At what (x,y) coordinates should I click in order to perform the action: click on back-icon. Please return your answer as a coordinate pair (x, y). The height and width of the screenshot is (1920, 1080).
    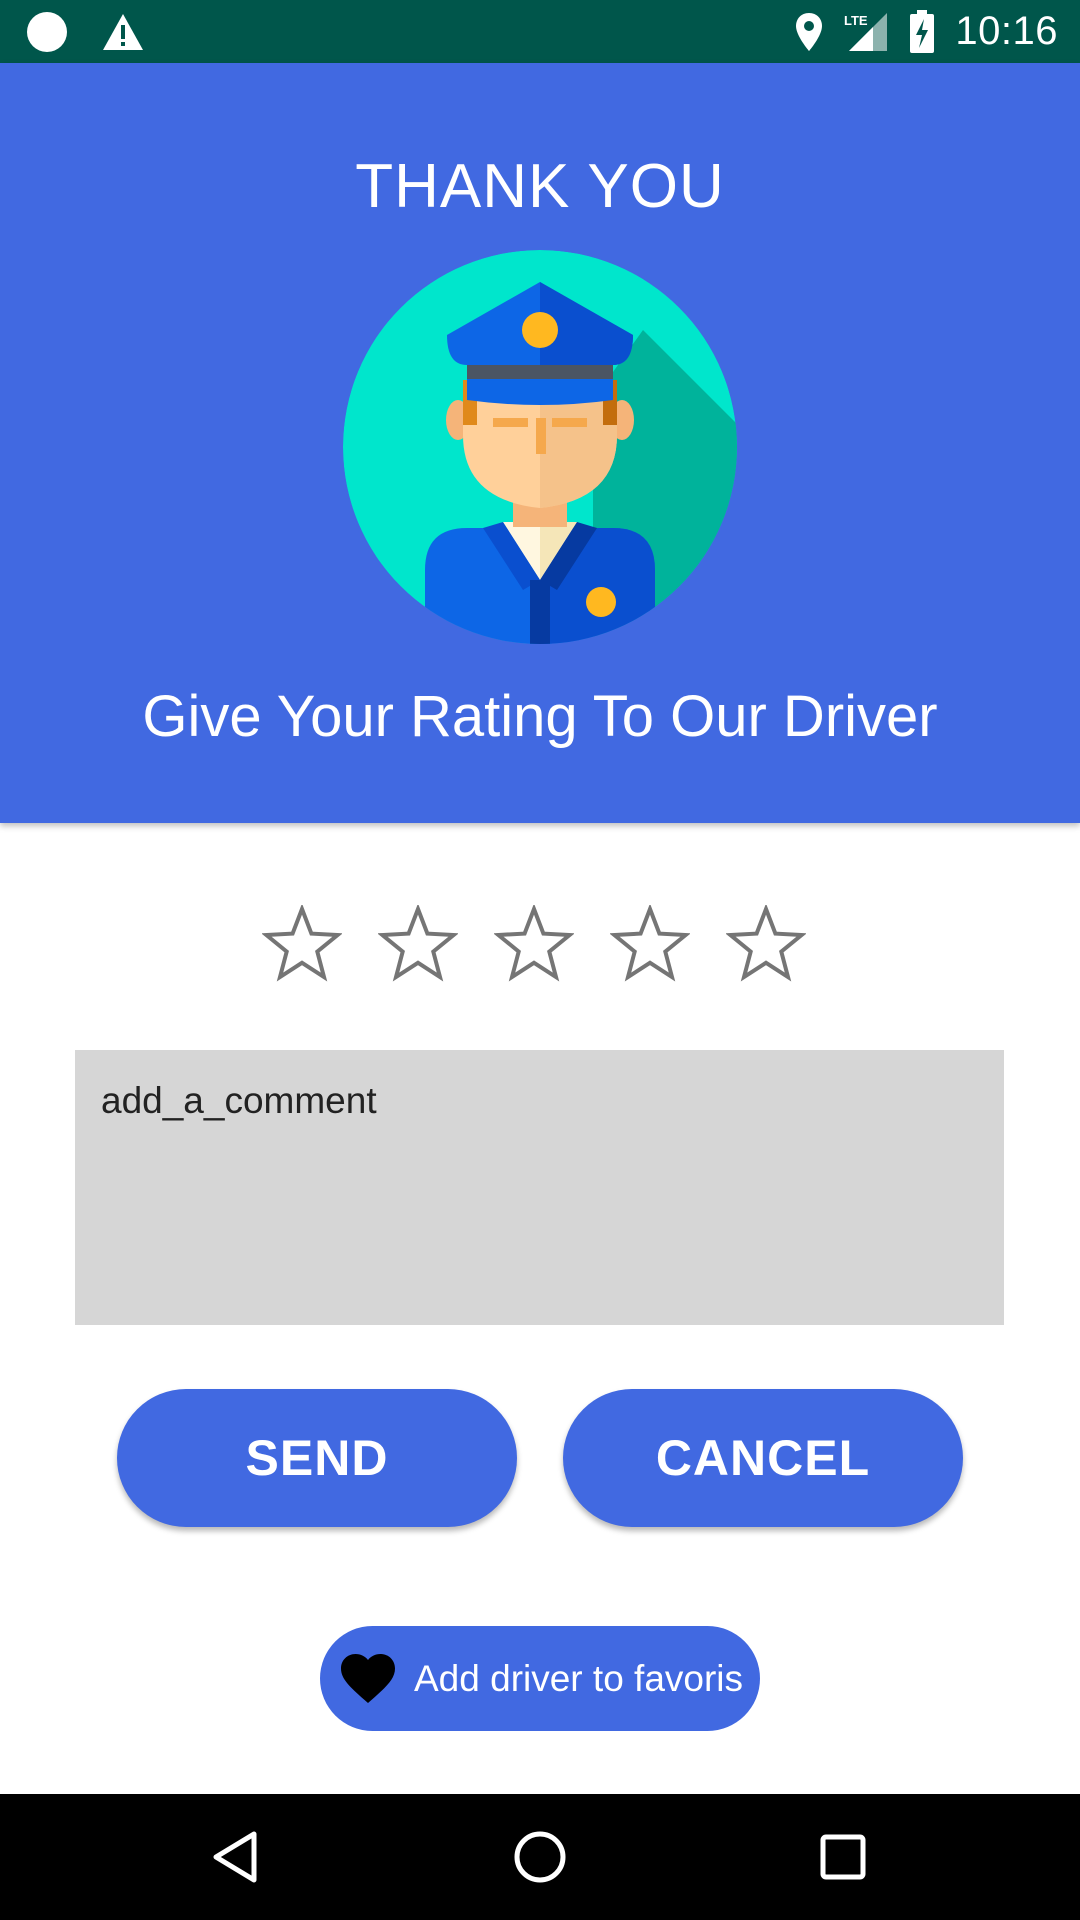
    Looking at the image, I should click on (235, 1857).